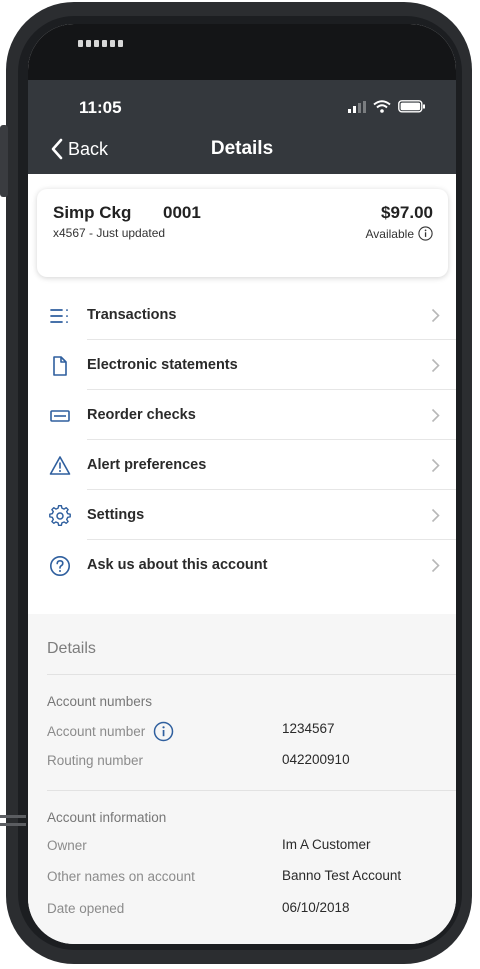  I want to click on menu-item-alert-preferences: Alert preferences, so click(242, 465).